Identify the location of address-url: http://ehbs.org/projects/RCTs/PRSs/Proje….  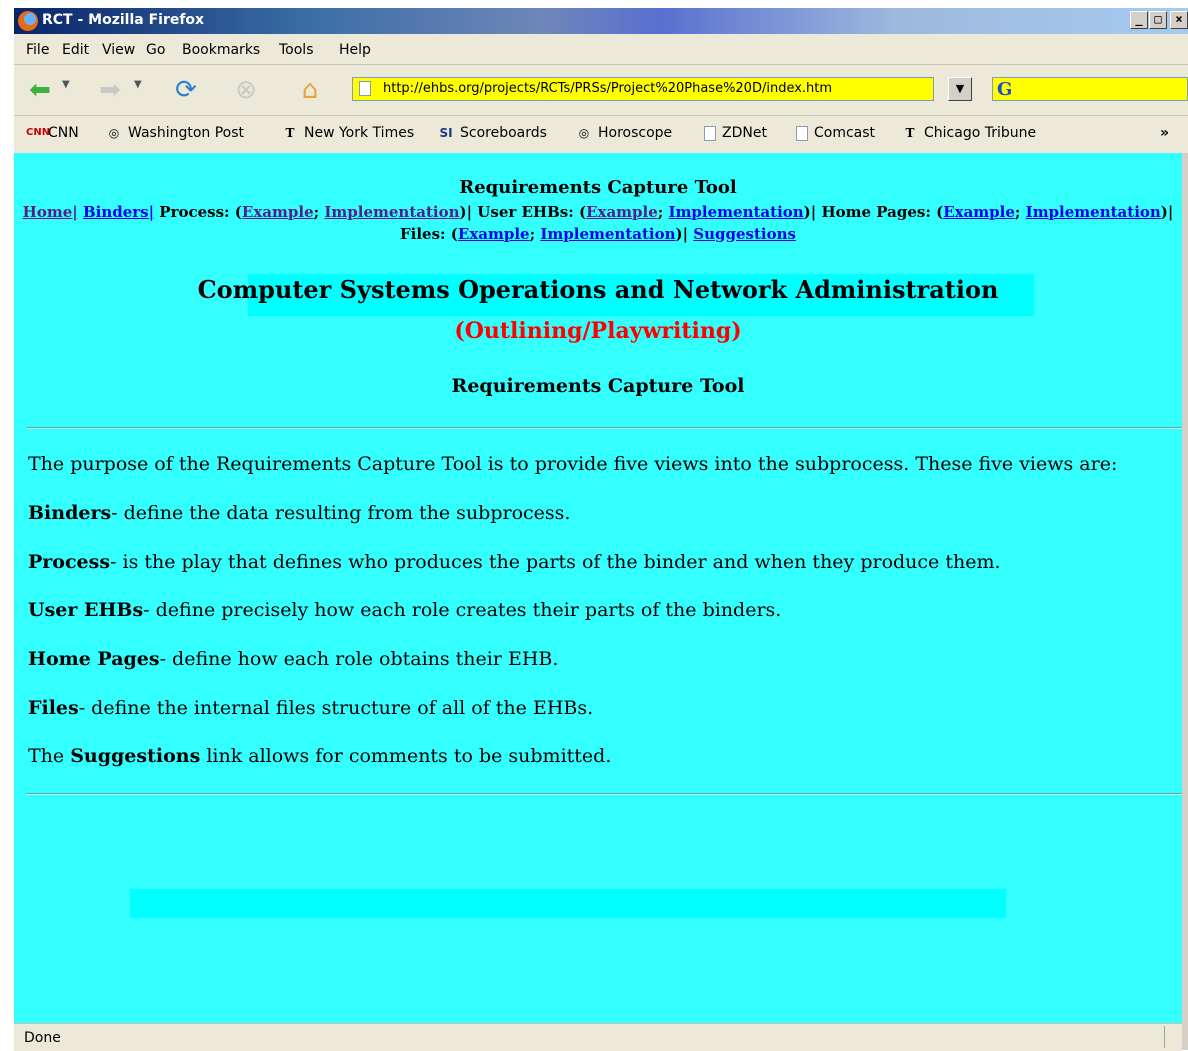
(608, 88).